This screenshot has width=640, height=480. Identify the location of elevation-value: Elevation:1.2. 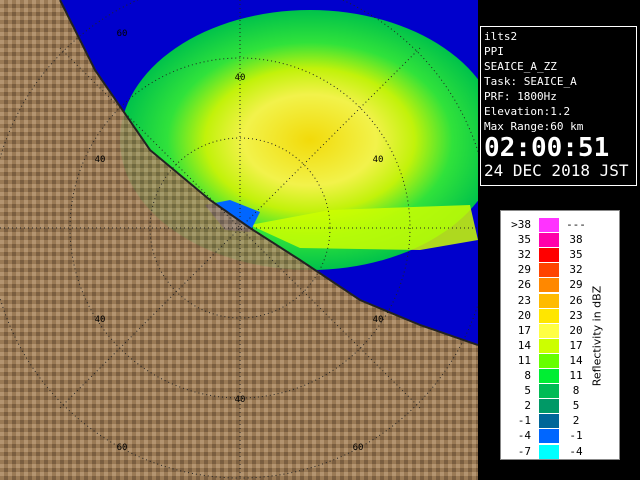
(527, 111).